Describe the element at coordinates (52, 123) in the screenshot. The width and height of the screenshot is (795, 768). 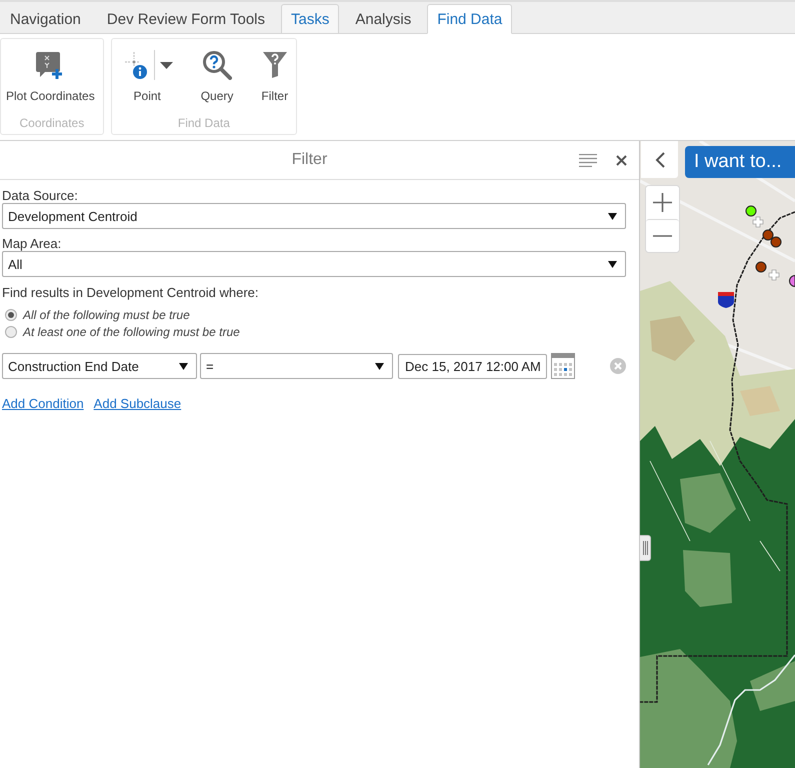
I see `group-label: Coordinates` at that location.